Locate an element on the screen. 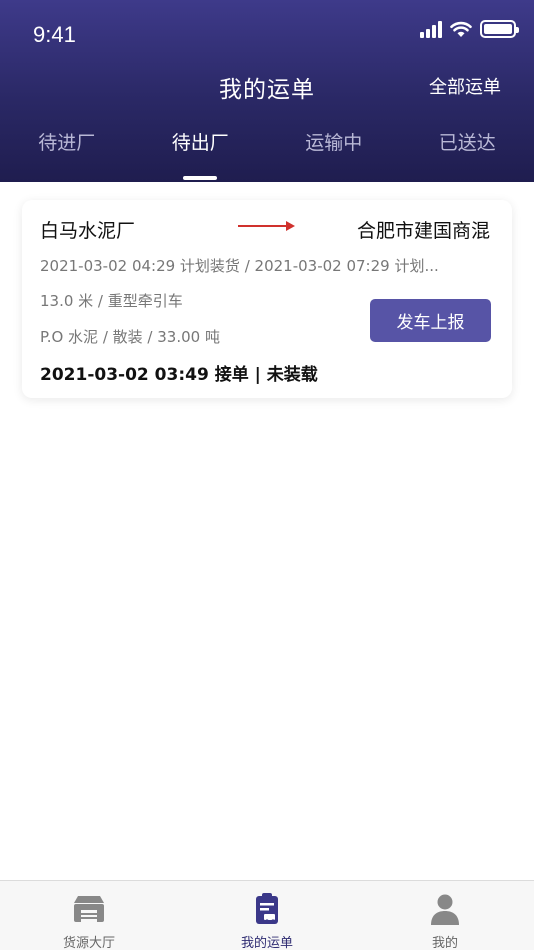  destination-name: 合肥市建国商混 is located at coordinates (423, 231).